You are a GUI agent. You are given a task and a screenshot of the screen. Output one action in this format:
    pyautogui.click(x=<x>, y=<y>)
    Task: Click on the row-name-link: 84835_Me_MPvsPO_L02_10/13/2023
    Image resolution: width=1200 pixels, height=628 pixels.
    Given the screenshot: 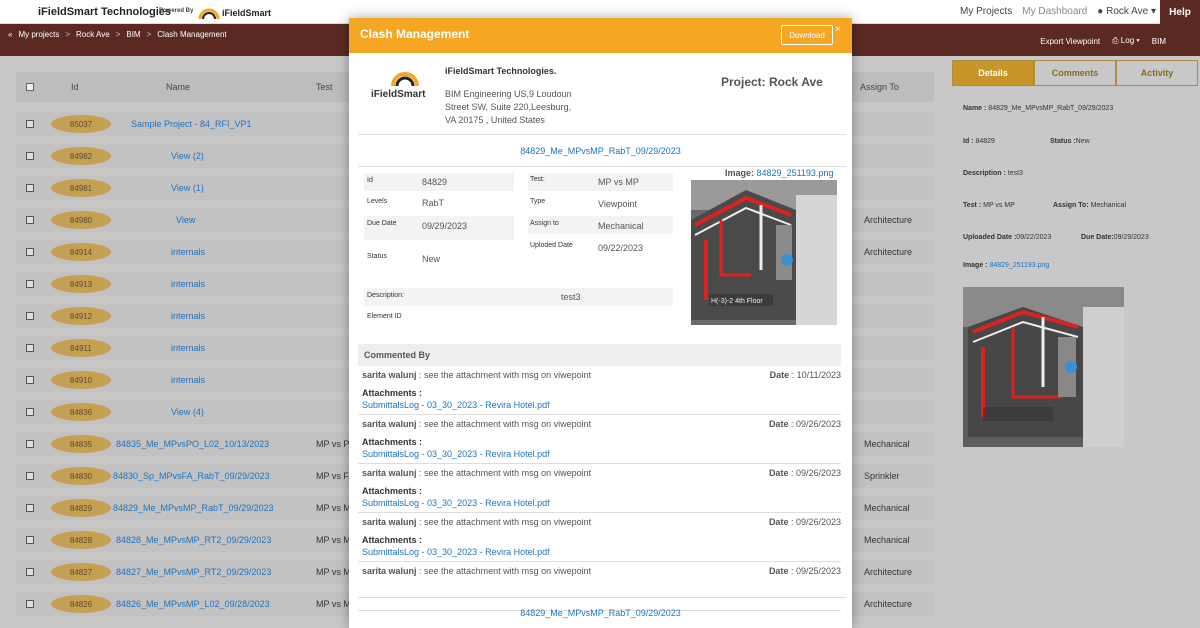 What is the action you would take?
    pyautogui.click(x=192, y=444)
    